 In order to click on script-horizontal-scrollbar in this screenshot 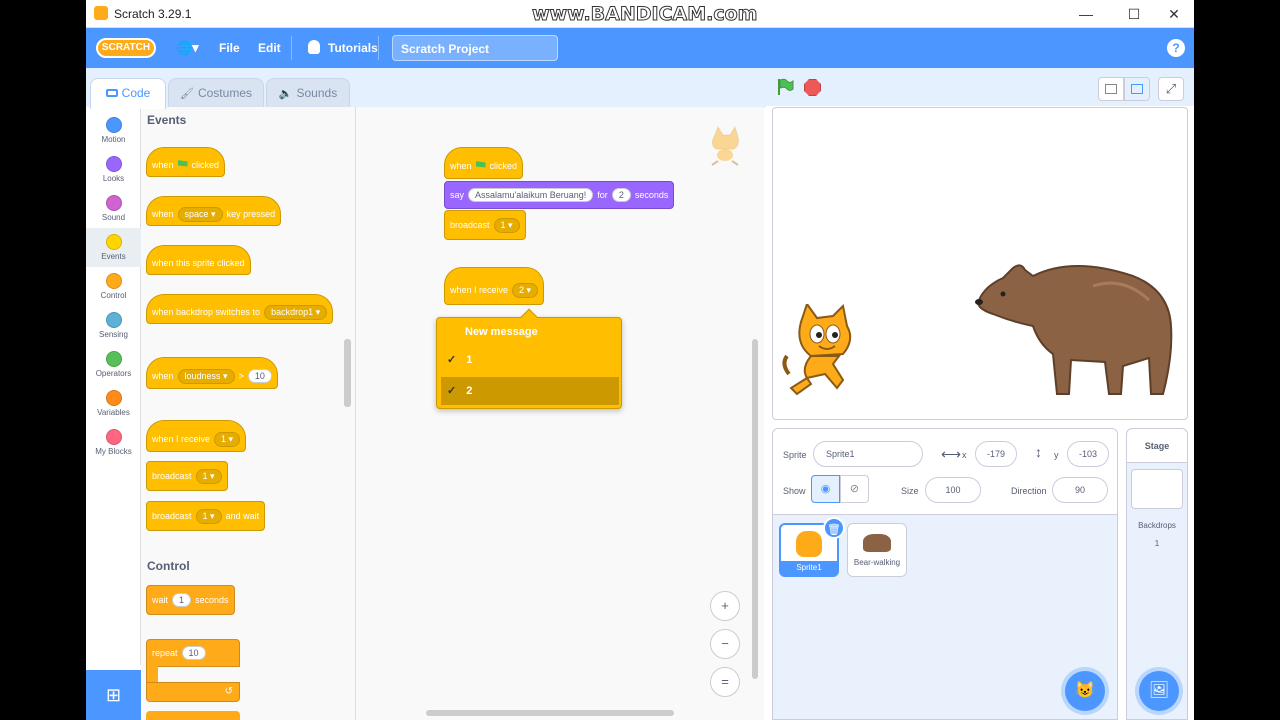, I will do `click(550, 713)`.